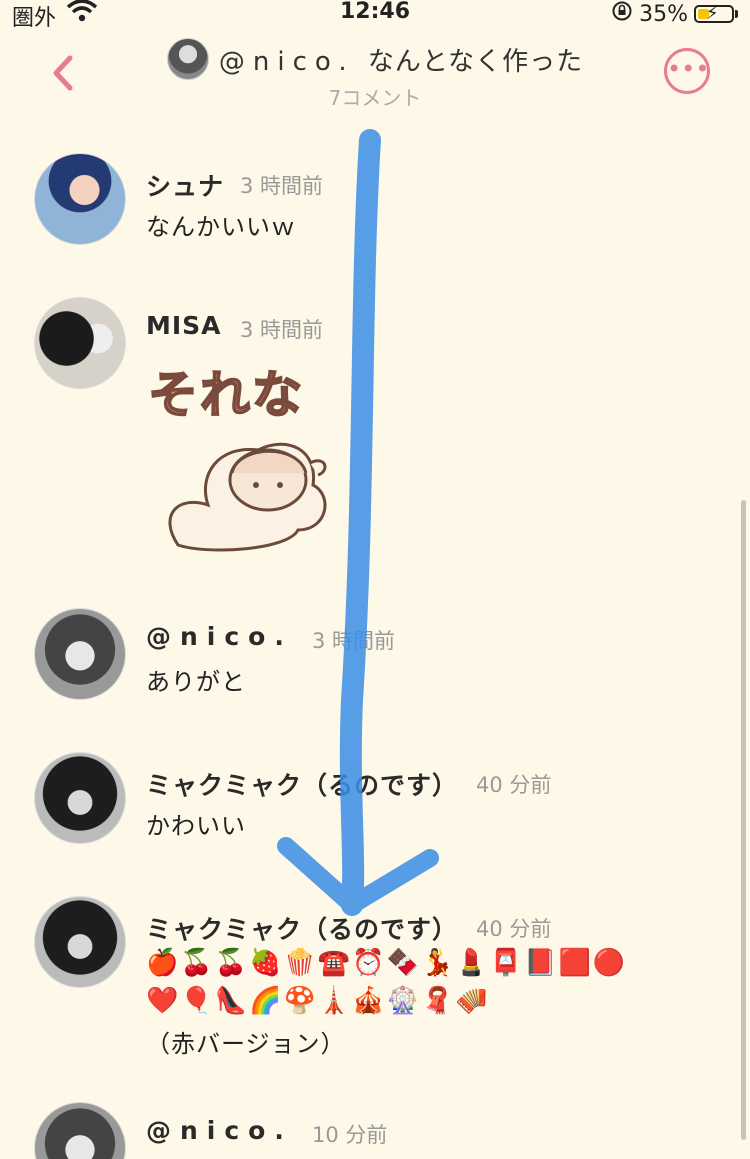 The height and width of the screenshot is (1159, 750). I want to click on comment-item: ミャクミャク（るのです） 40 分前 かわいい, so click(375, 802).